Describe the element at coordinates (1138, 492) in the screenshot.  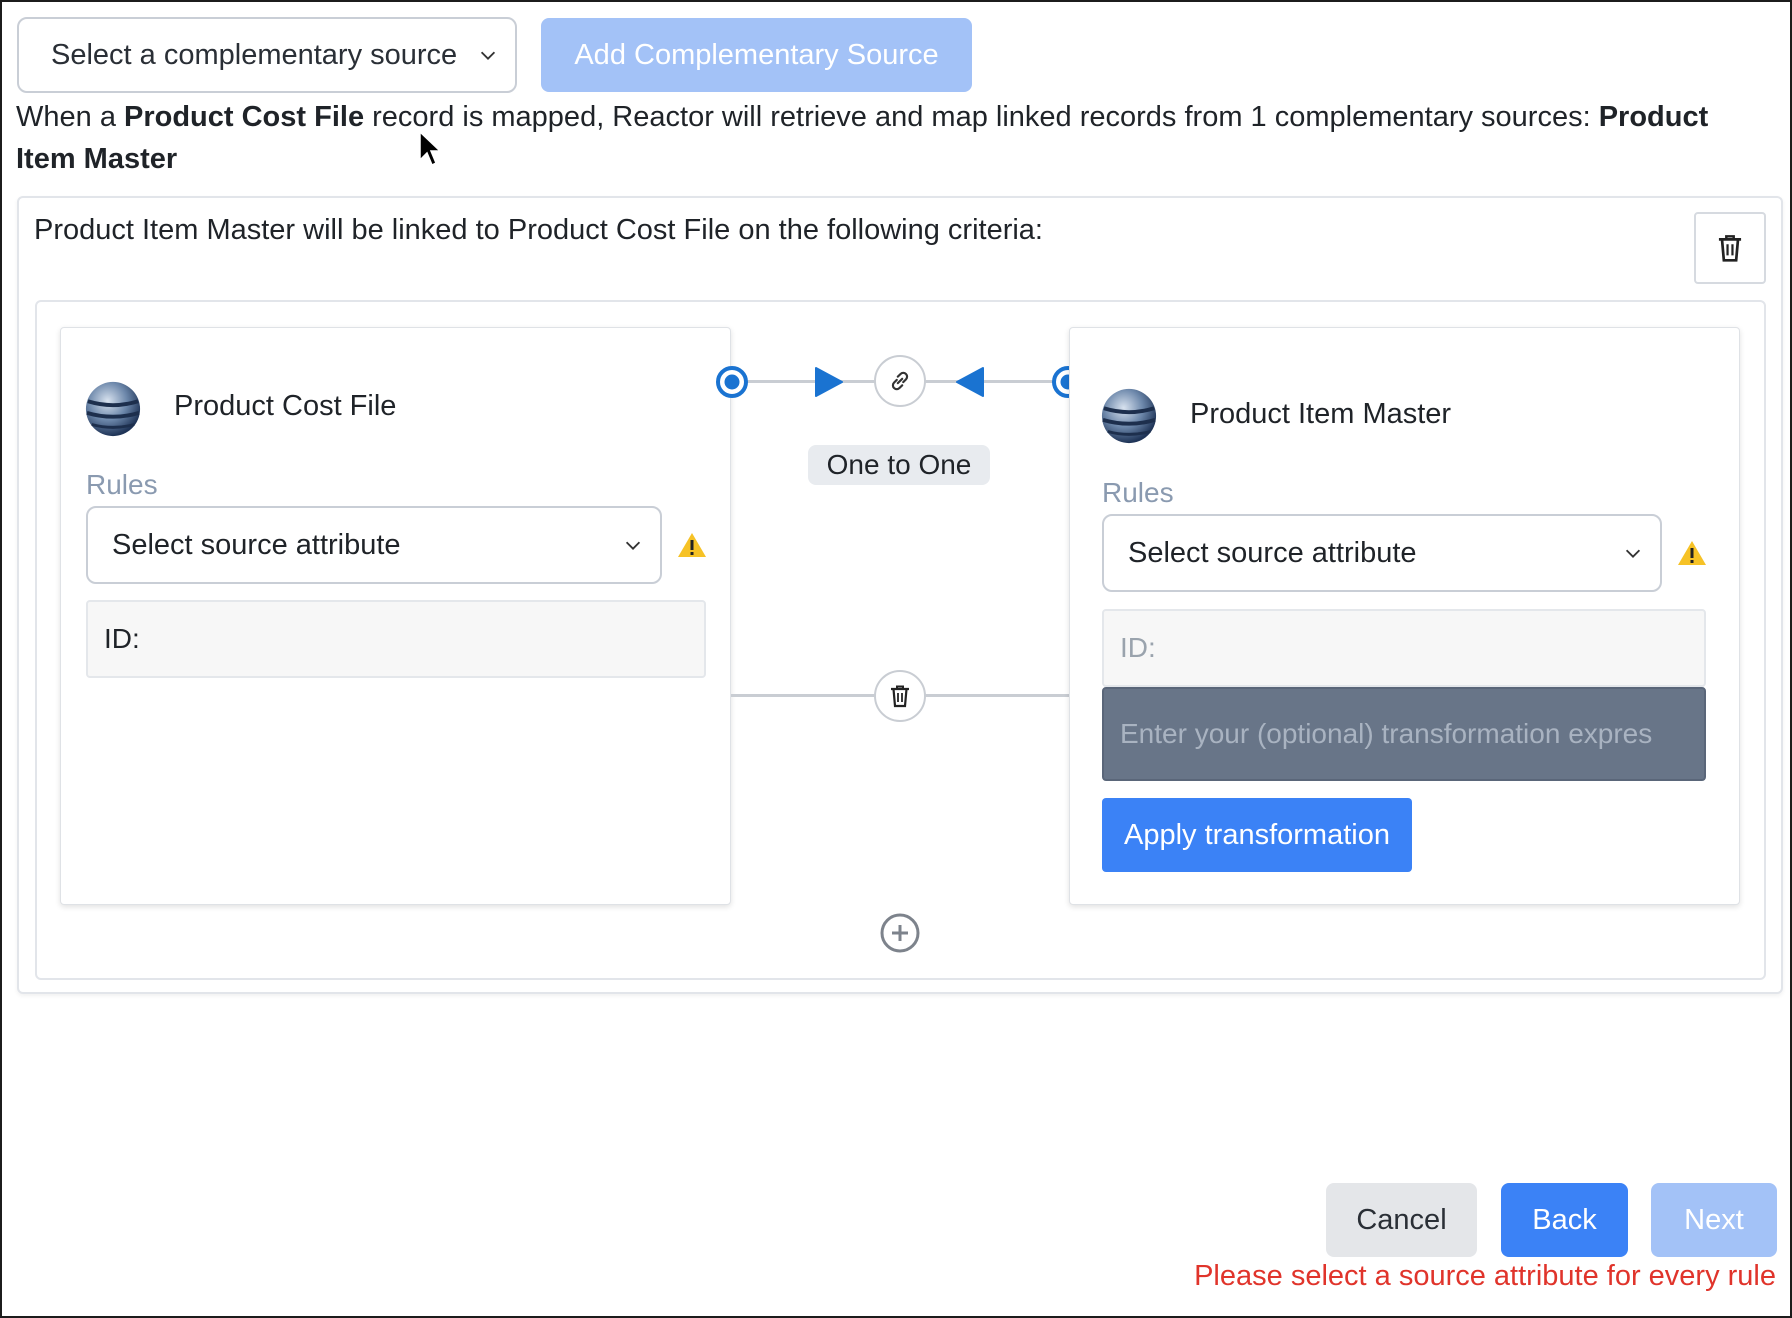
I see `right-rules-label: Rules` at that location.